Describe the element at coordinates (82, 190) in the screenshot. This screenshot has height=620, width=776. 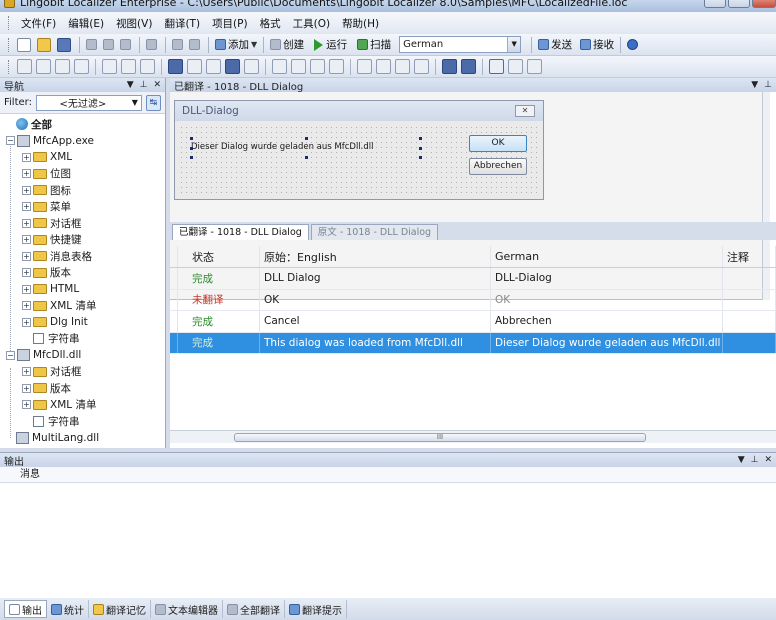
I see `tree-item: + 图标` at that location.